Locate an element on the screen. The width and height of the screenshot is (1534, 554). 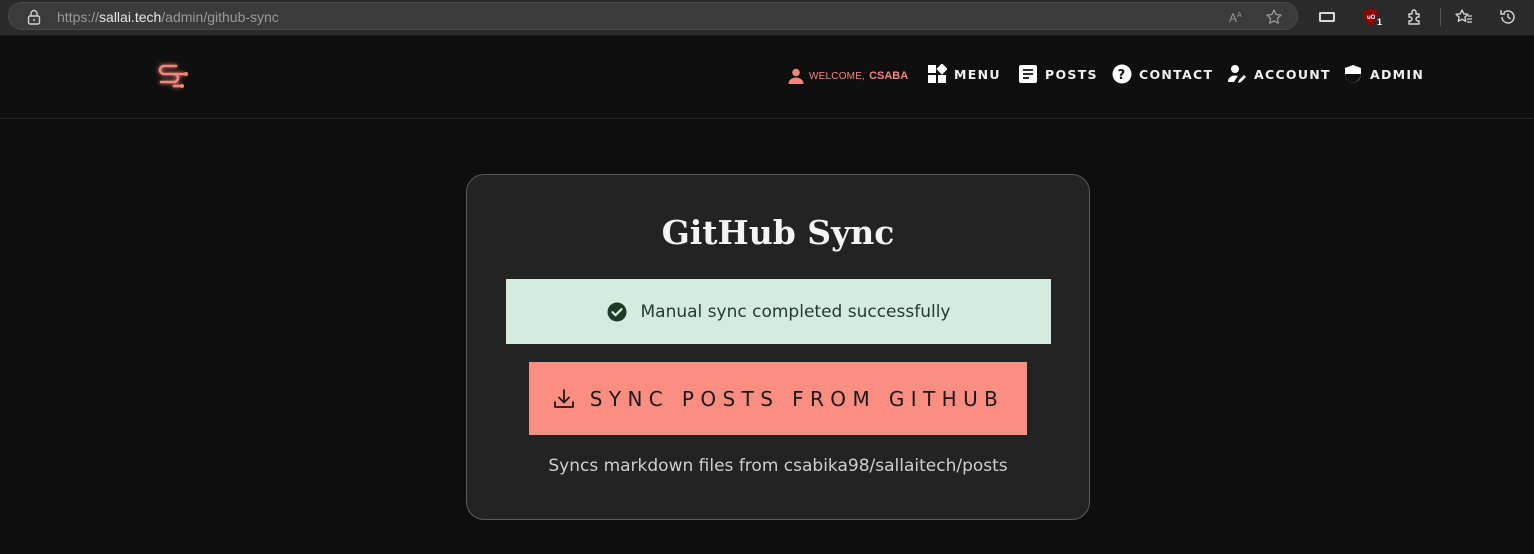
toolbar-divider is located at coordinates (1440, 17).